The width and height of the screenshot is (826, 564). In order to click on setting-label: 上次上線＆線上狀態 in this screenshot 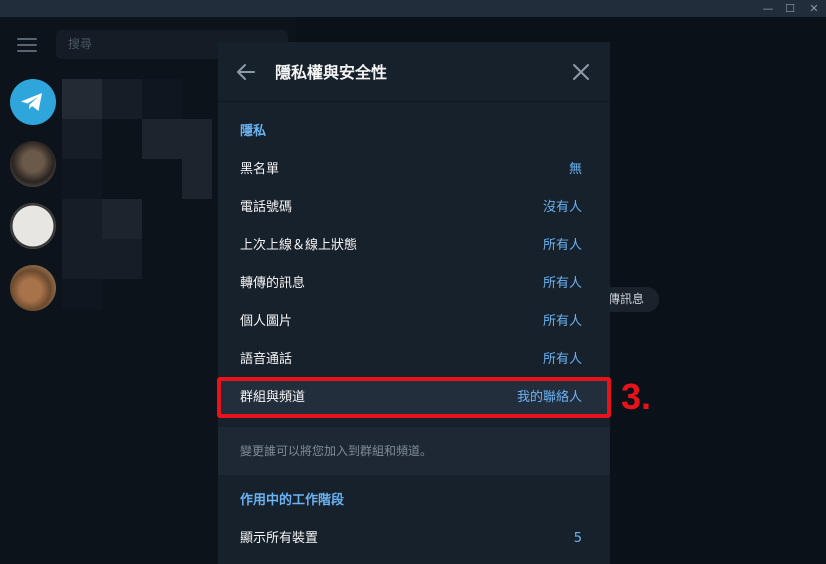, I will do `click(299, 245)`.